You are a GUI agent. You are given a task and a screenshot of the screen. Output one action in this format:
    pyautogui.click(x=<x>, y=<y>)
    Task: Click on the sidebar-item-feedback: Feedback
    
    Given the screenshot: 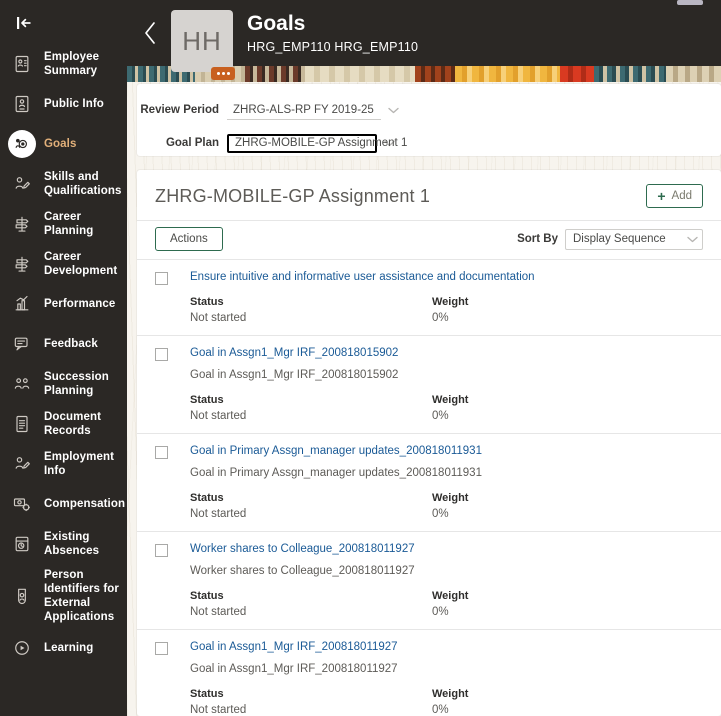 What is the action you would take?
    pyautogui.click(x=63, y=344)
    